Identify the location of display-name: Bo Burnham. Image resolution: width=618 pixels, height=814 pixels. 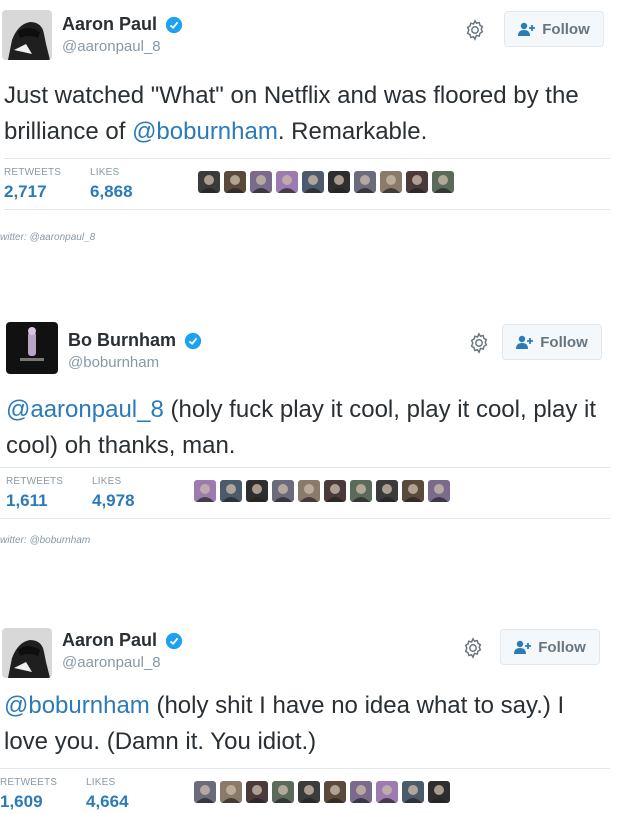
(122, 340).